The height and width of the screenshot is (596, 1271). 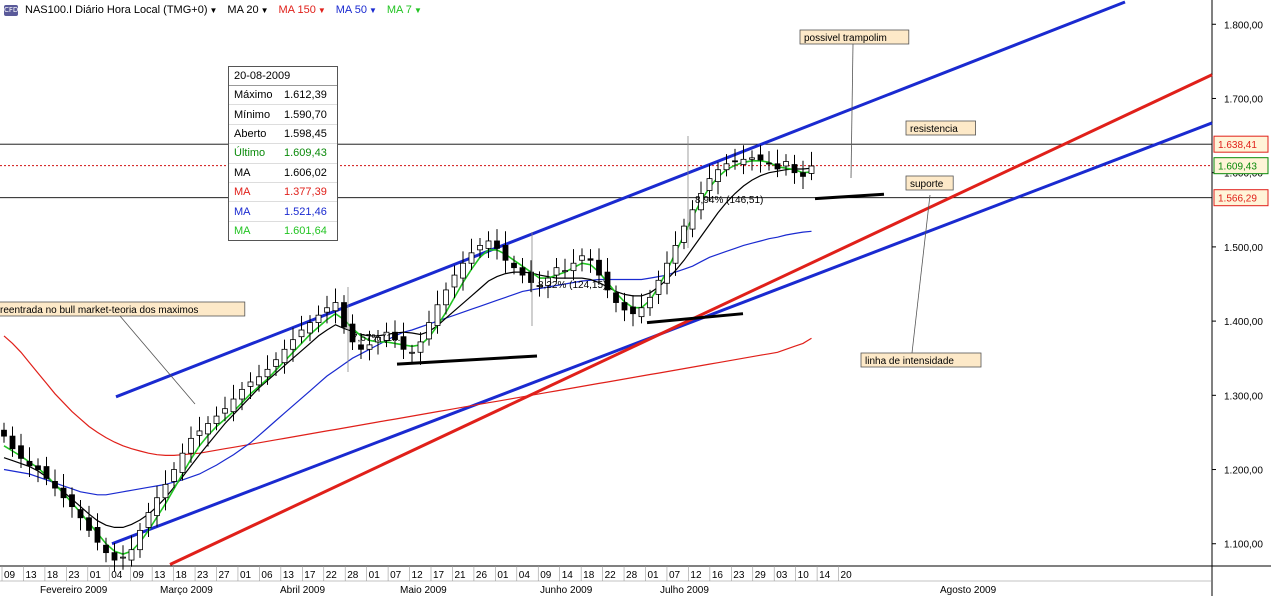 What do you see at coordinates (968, 590) in the screenshot?
I see `month-label: Agosto 2009` at bounding box center [968, 590].